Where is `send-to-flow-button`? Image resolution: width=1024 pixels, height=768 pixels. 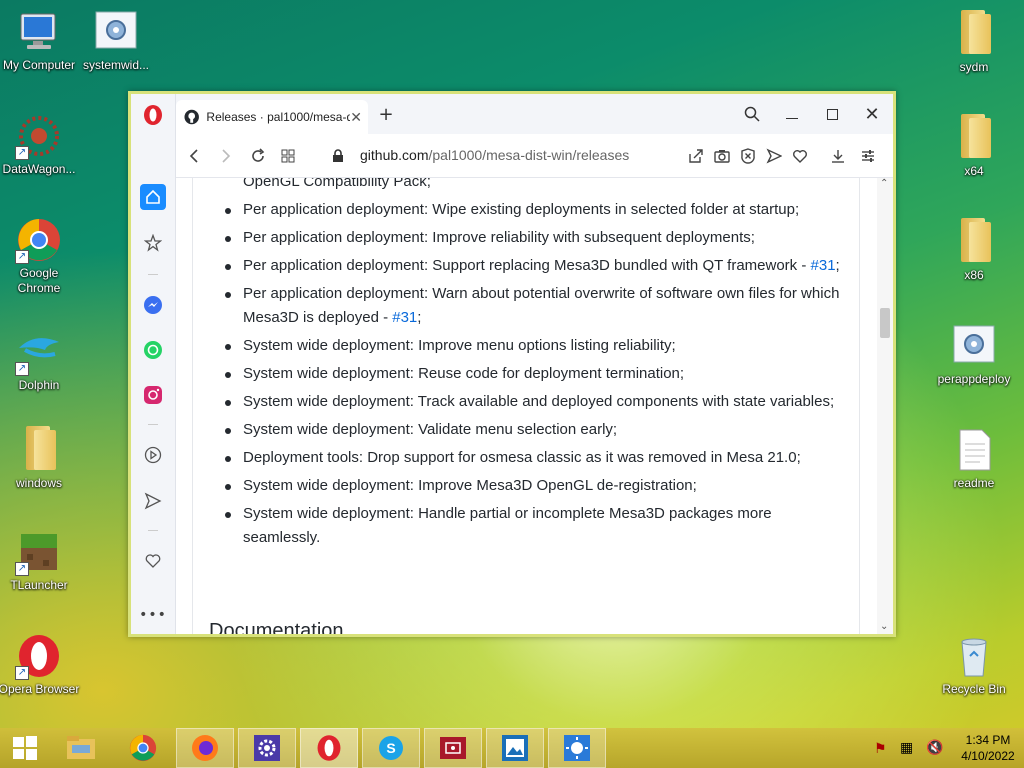 send-to-flow-button is located at coordinates (774, 156).